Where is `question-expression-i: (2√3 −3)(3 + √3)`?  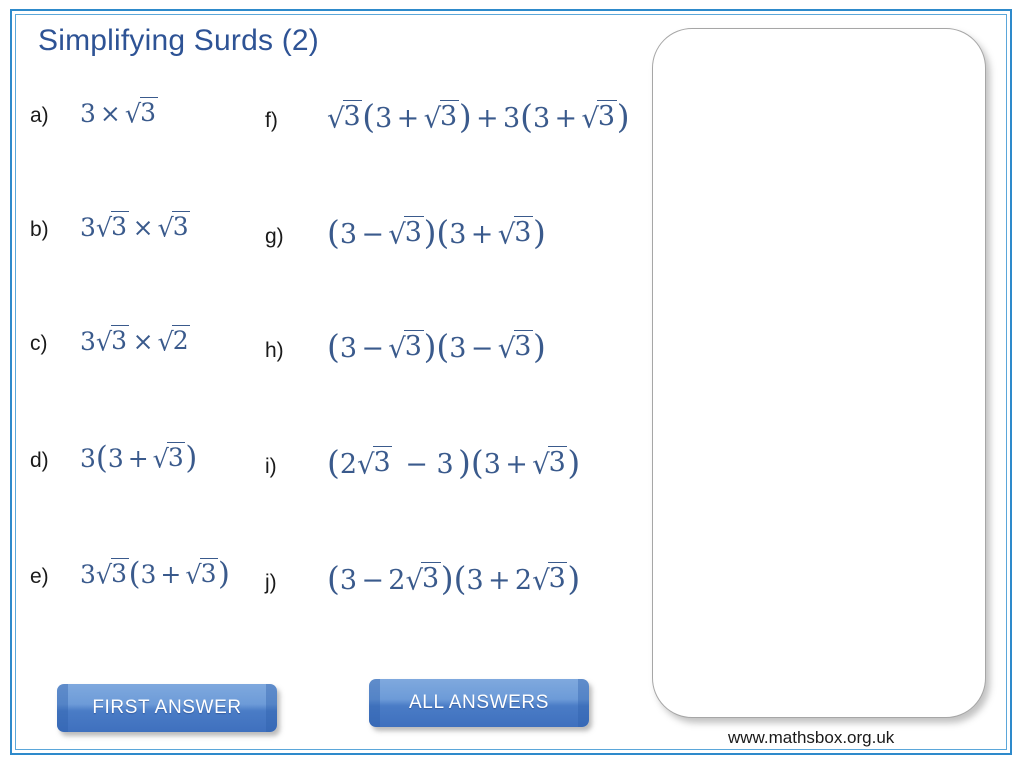 question-expression-i: (2√3 −3)(3 + √3) is located at coordinates (454, 463).